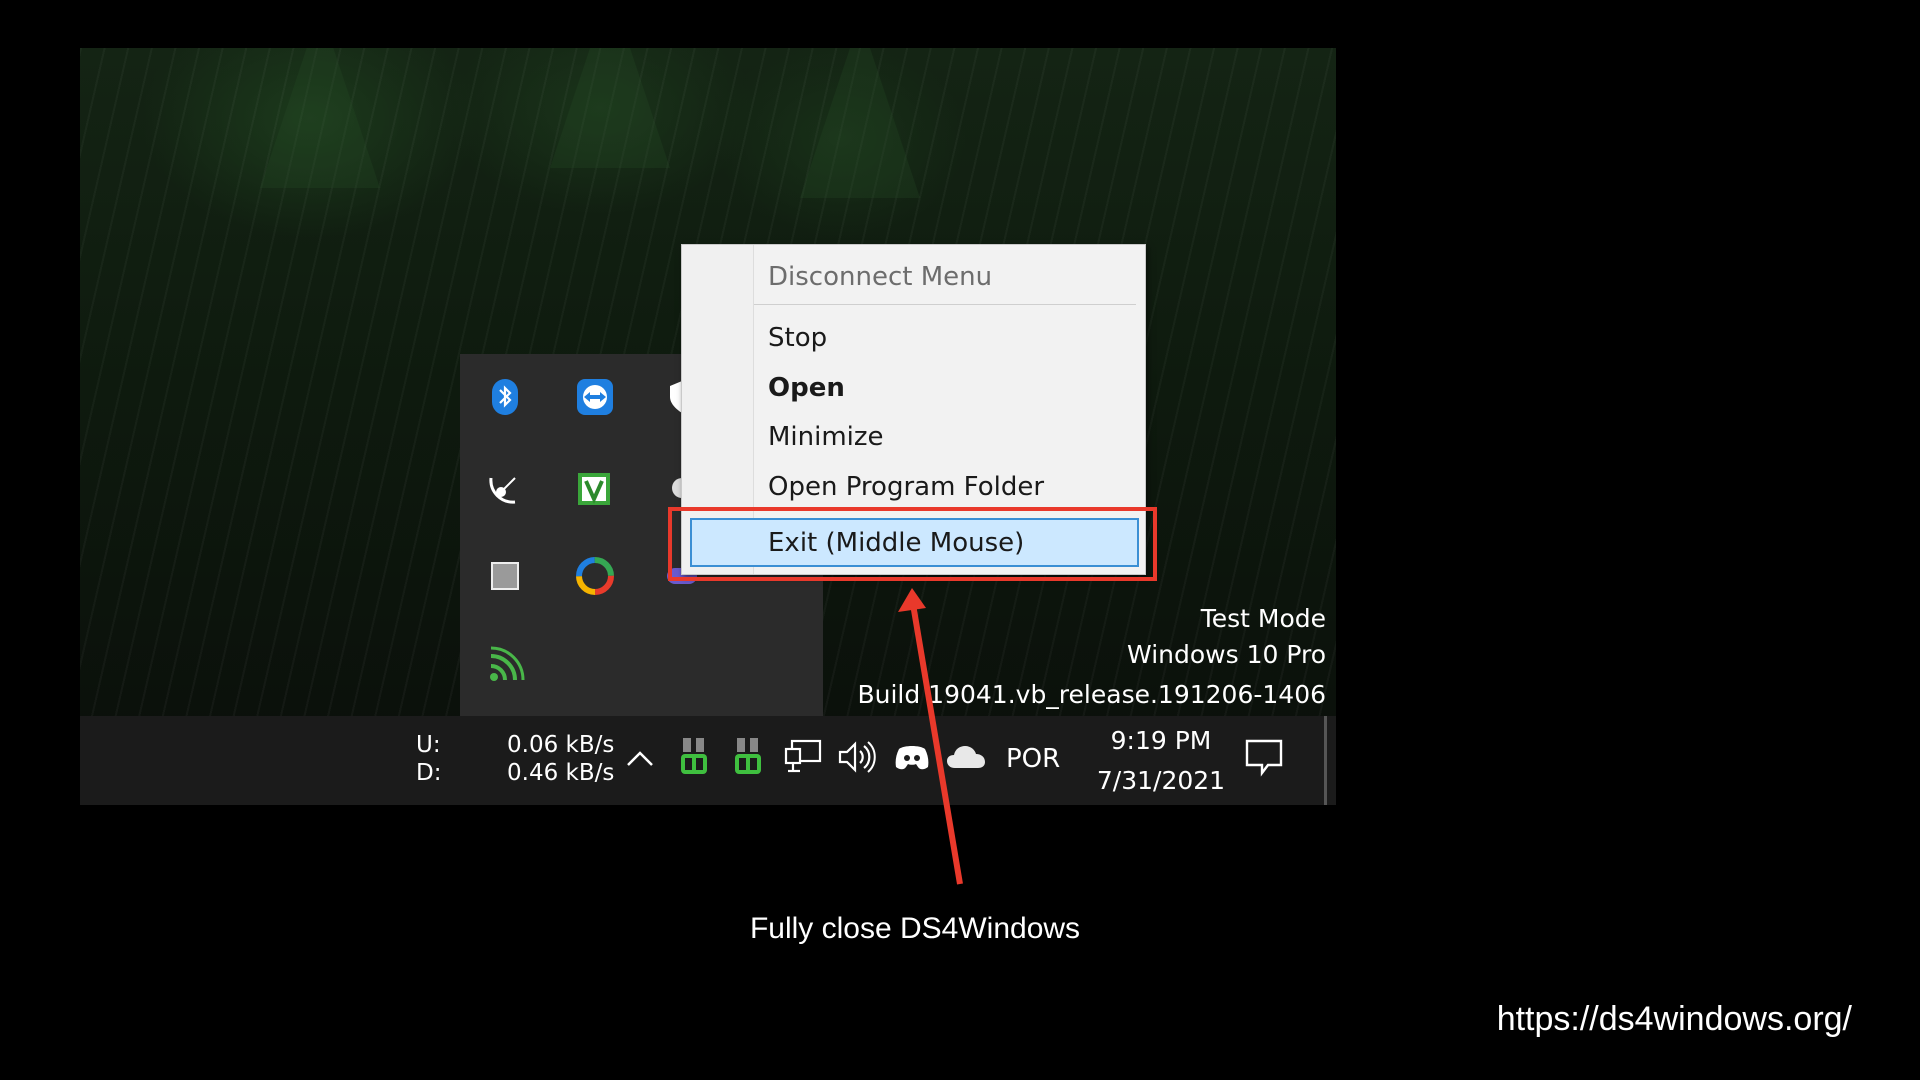 Image resolution: width=1920 pixels, height=1080 pixels. I want to click on footer-url: https://ds4windows.org/, so click(1674, 1019).